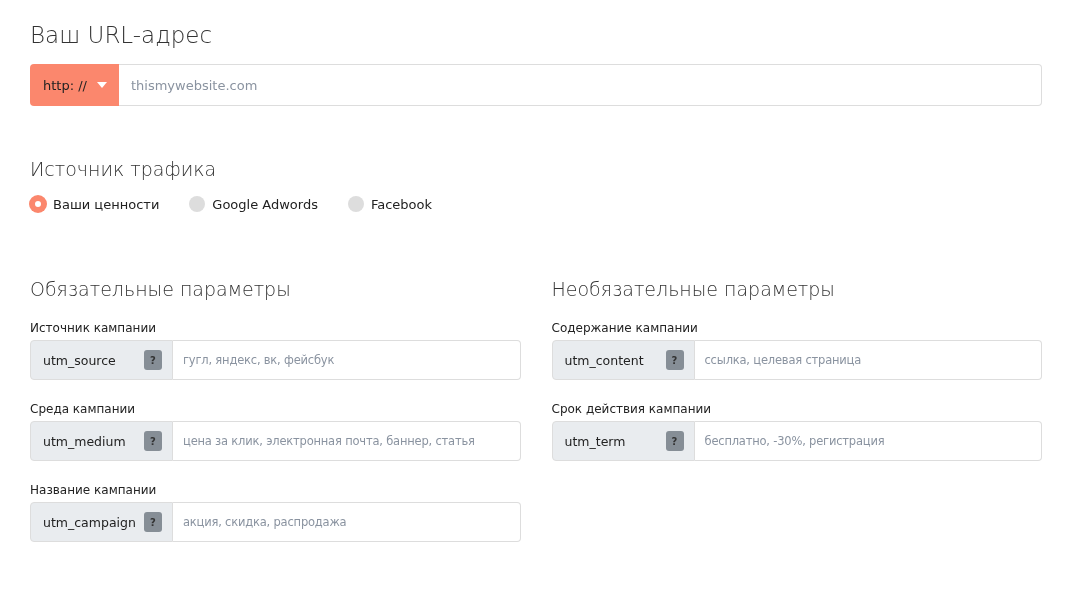 The height and width of the screenshot is (611, 1077). What do you see at coordinates (693, 289) in the screenshot?
I see `section-title: Необязательные параметры` at bounding box center [693, 289].